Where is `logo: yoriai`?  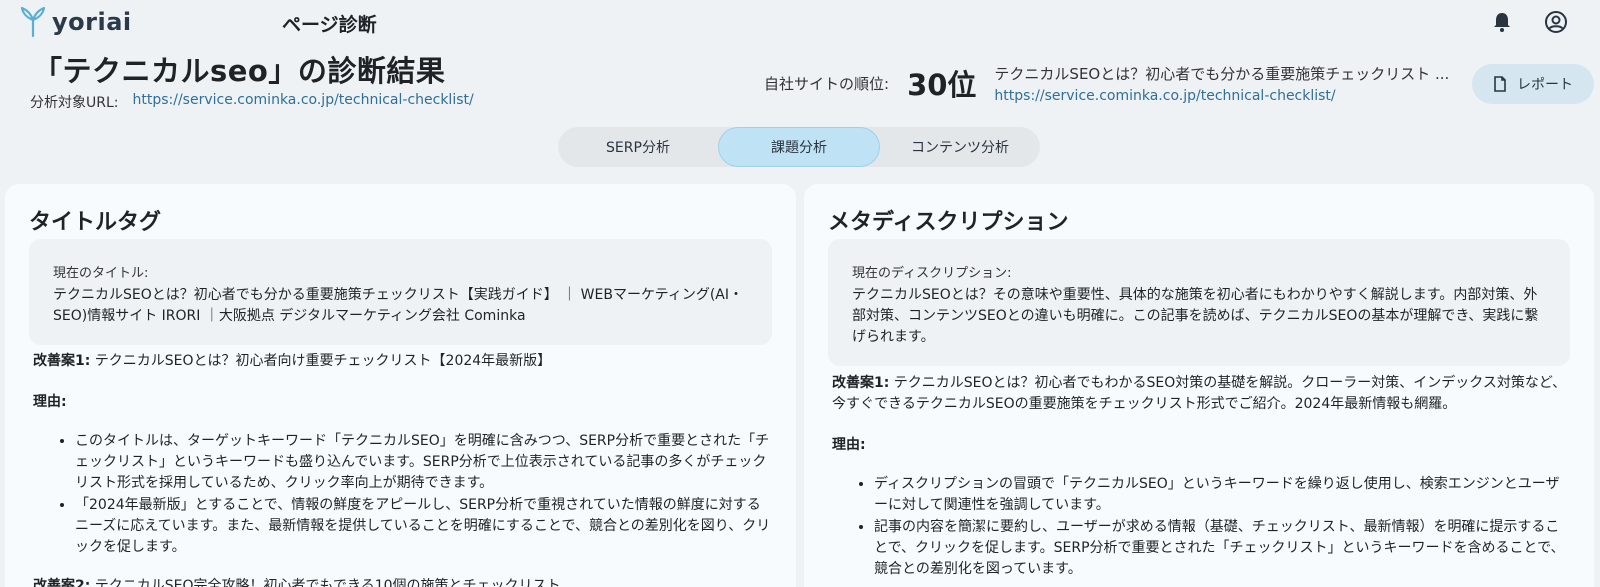 logo: yoriai is located at coordinates (76, 22).